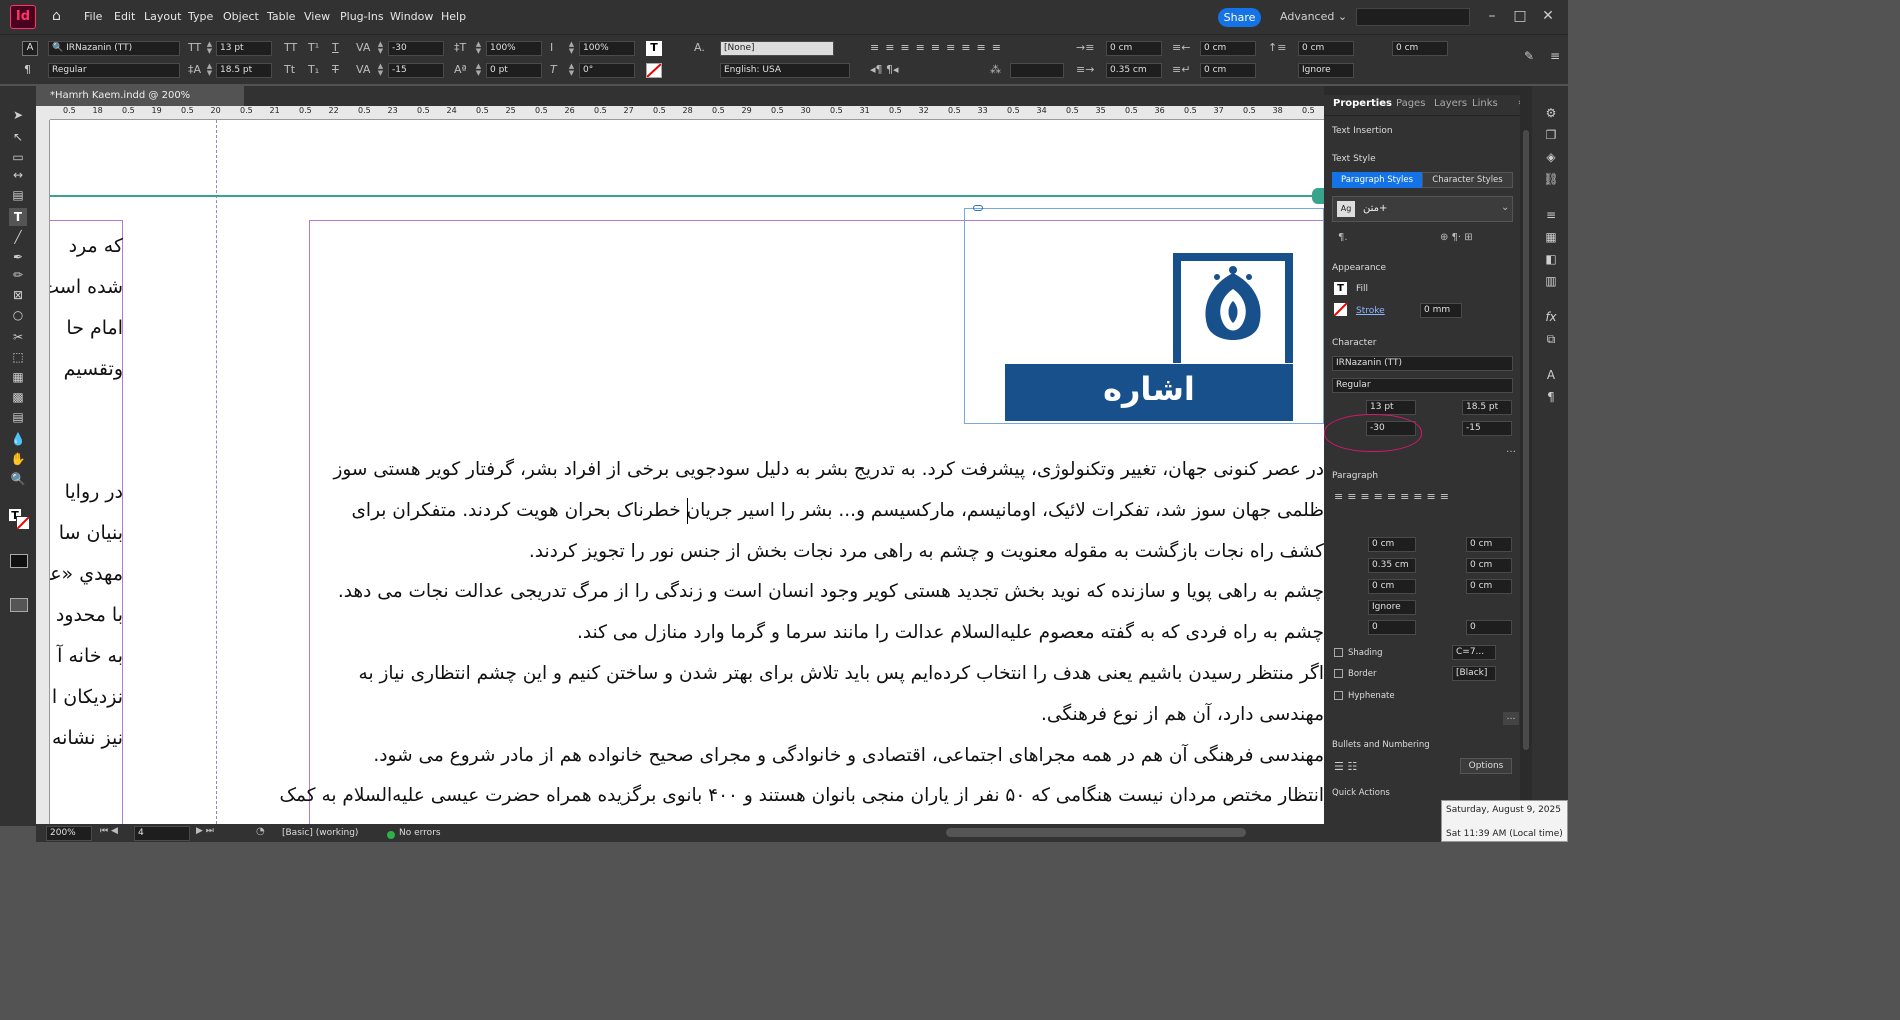 This screenshot has height=1020, width=1900. Describe the element at coordinates (1134, 70) in the screenshot. I see `first-line-field: 0.35 cm` at that location.